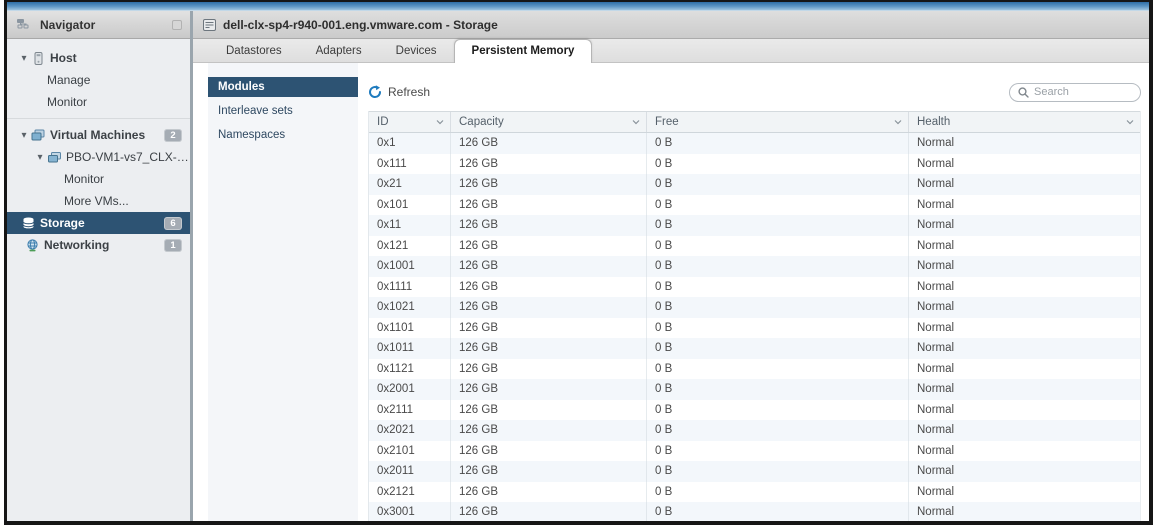 The image size is (1158, 528). I want to click on virtual-machines-icon, so click(38, 135).